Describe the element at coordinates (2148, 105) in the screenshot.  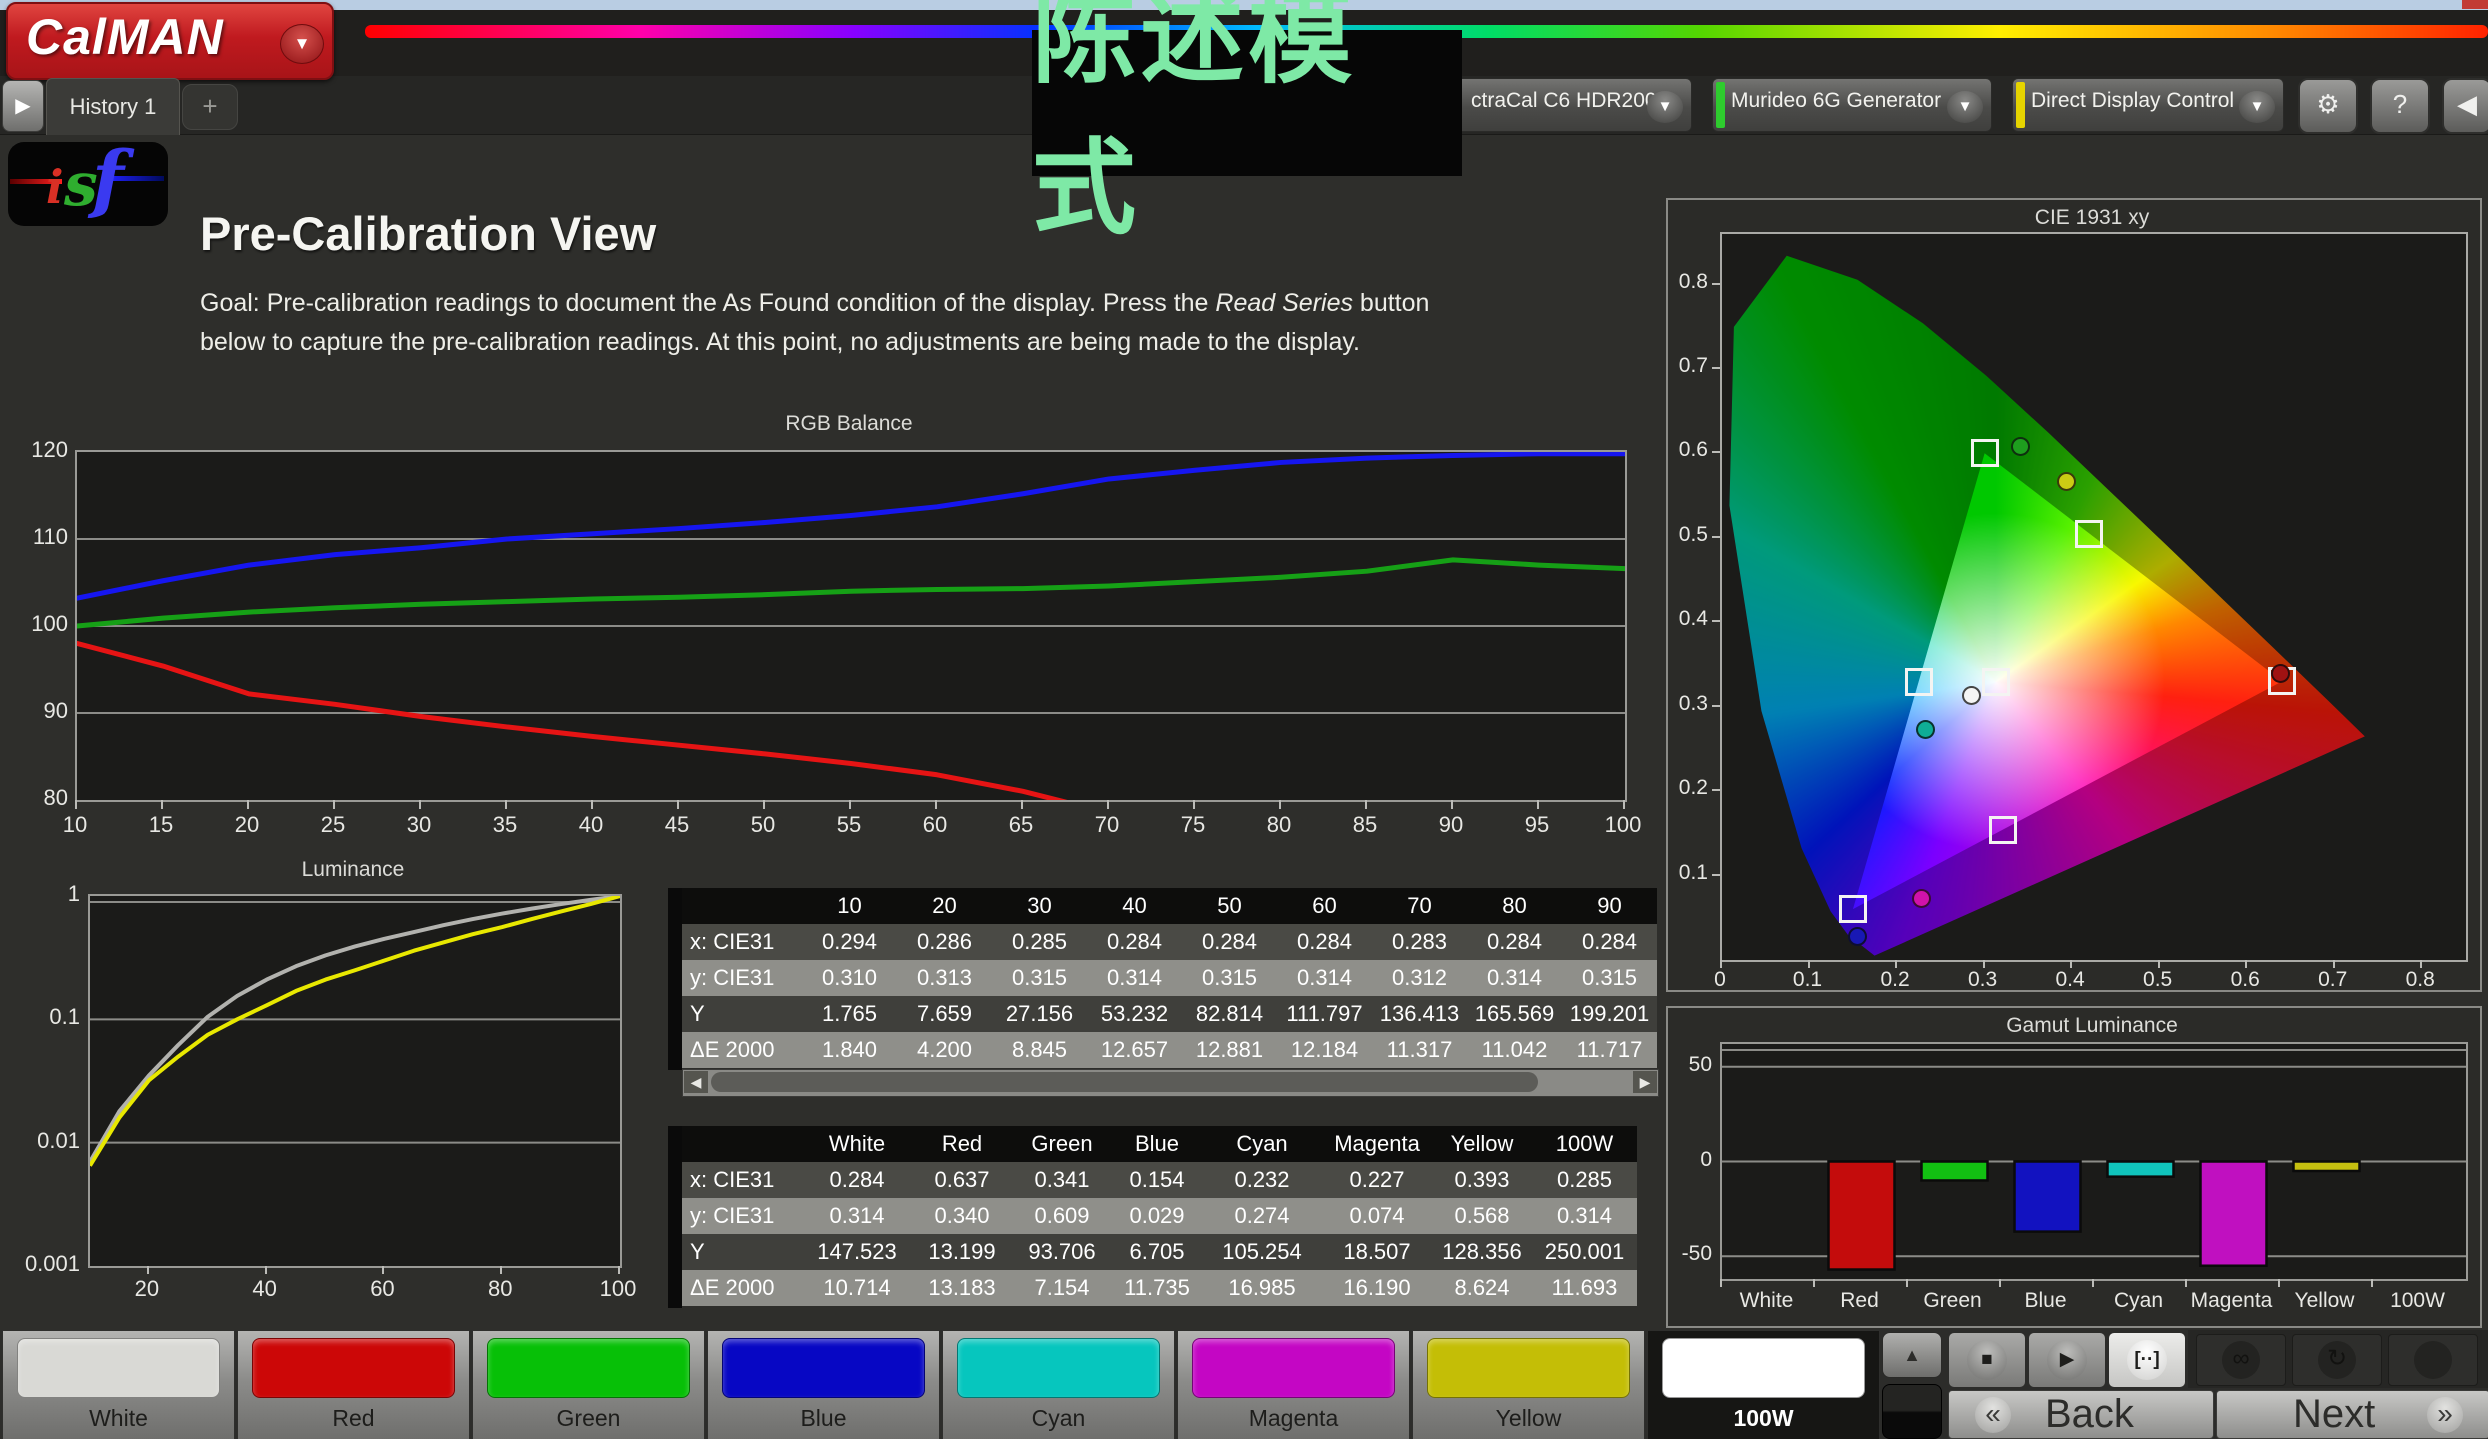
I see `display-control-dropdown: Direct Display Control ▼` at that location.